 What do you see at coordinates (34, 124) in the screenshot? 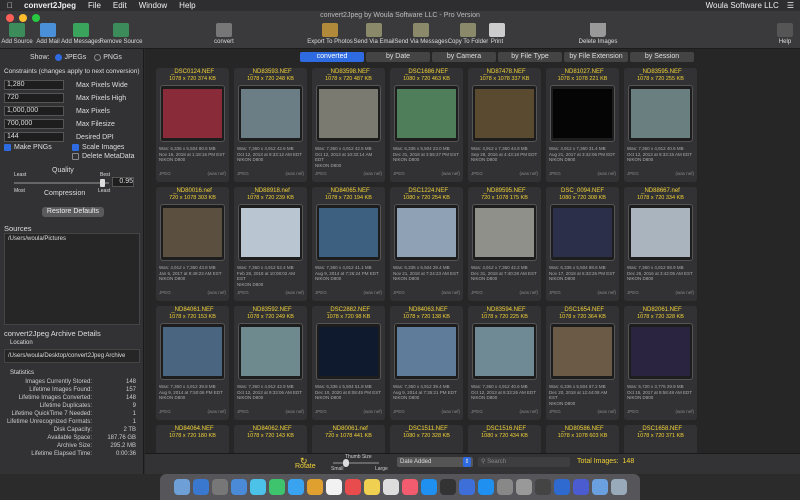
I see `max-filesize-input: 700,000` at bounding box center [34, 124].